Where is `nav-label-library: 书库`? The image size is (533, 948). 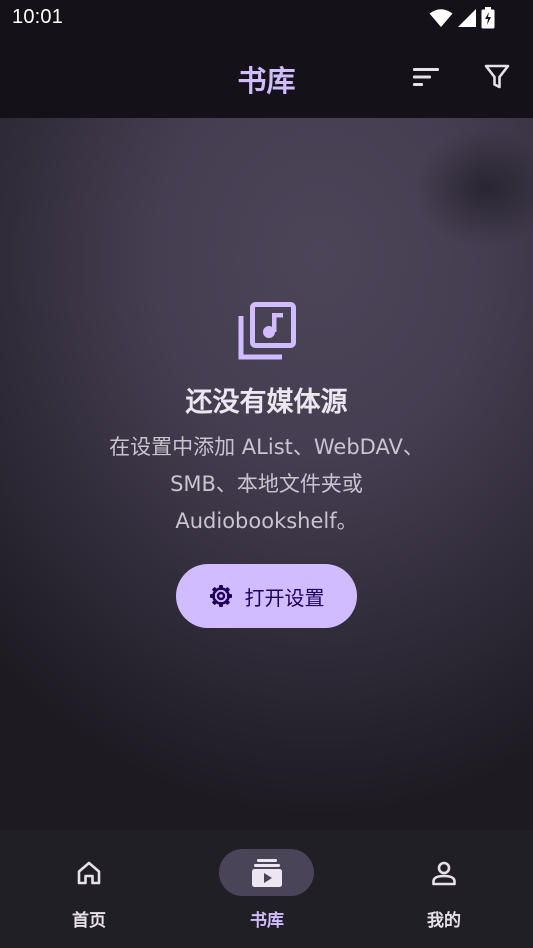 nav-label-library: 书库 is located at coordinates (267, 921).